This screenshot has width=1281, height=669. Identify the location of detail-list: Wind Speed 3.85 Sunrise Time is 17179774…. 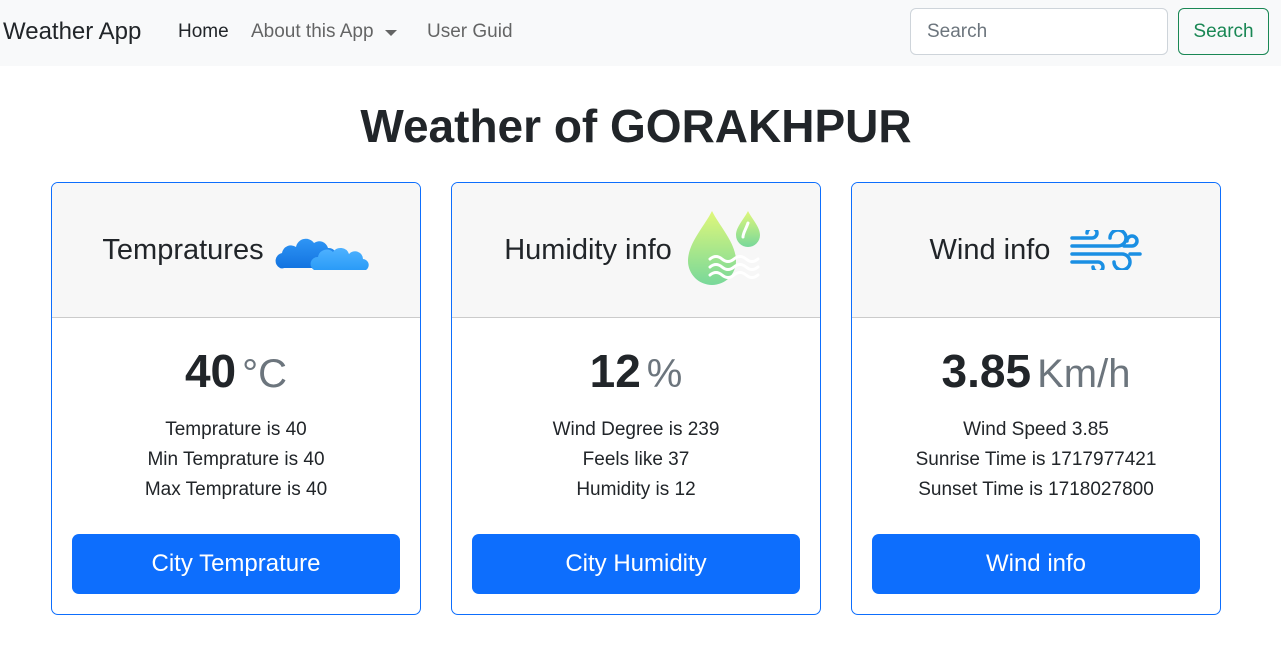
(1036, 460).